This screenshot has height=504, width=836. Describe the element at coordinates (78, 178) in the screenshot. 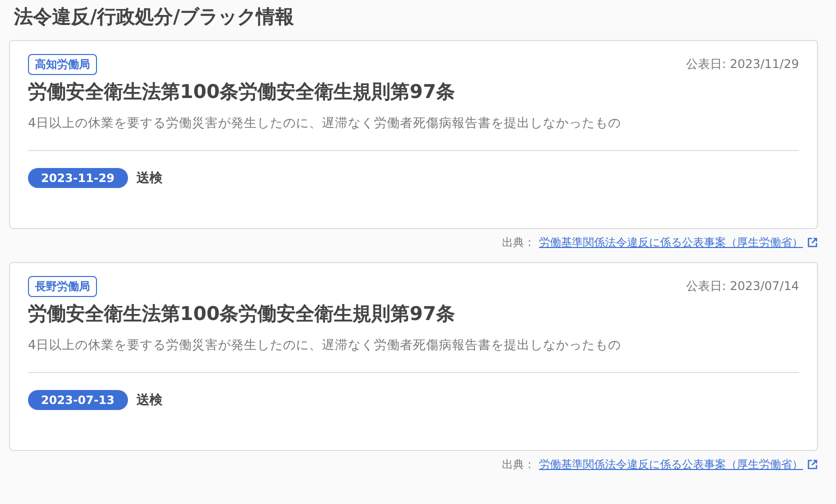

I see `date-badge: 2023-11-29` at that location.